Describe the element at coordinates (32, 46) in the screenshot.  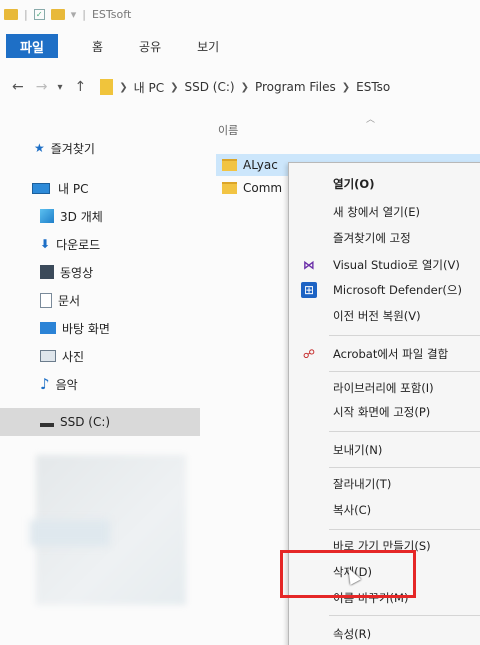
I see `tab-file: 파일` at that location.